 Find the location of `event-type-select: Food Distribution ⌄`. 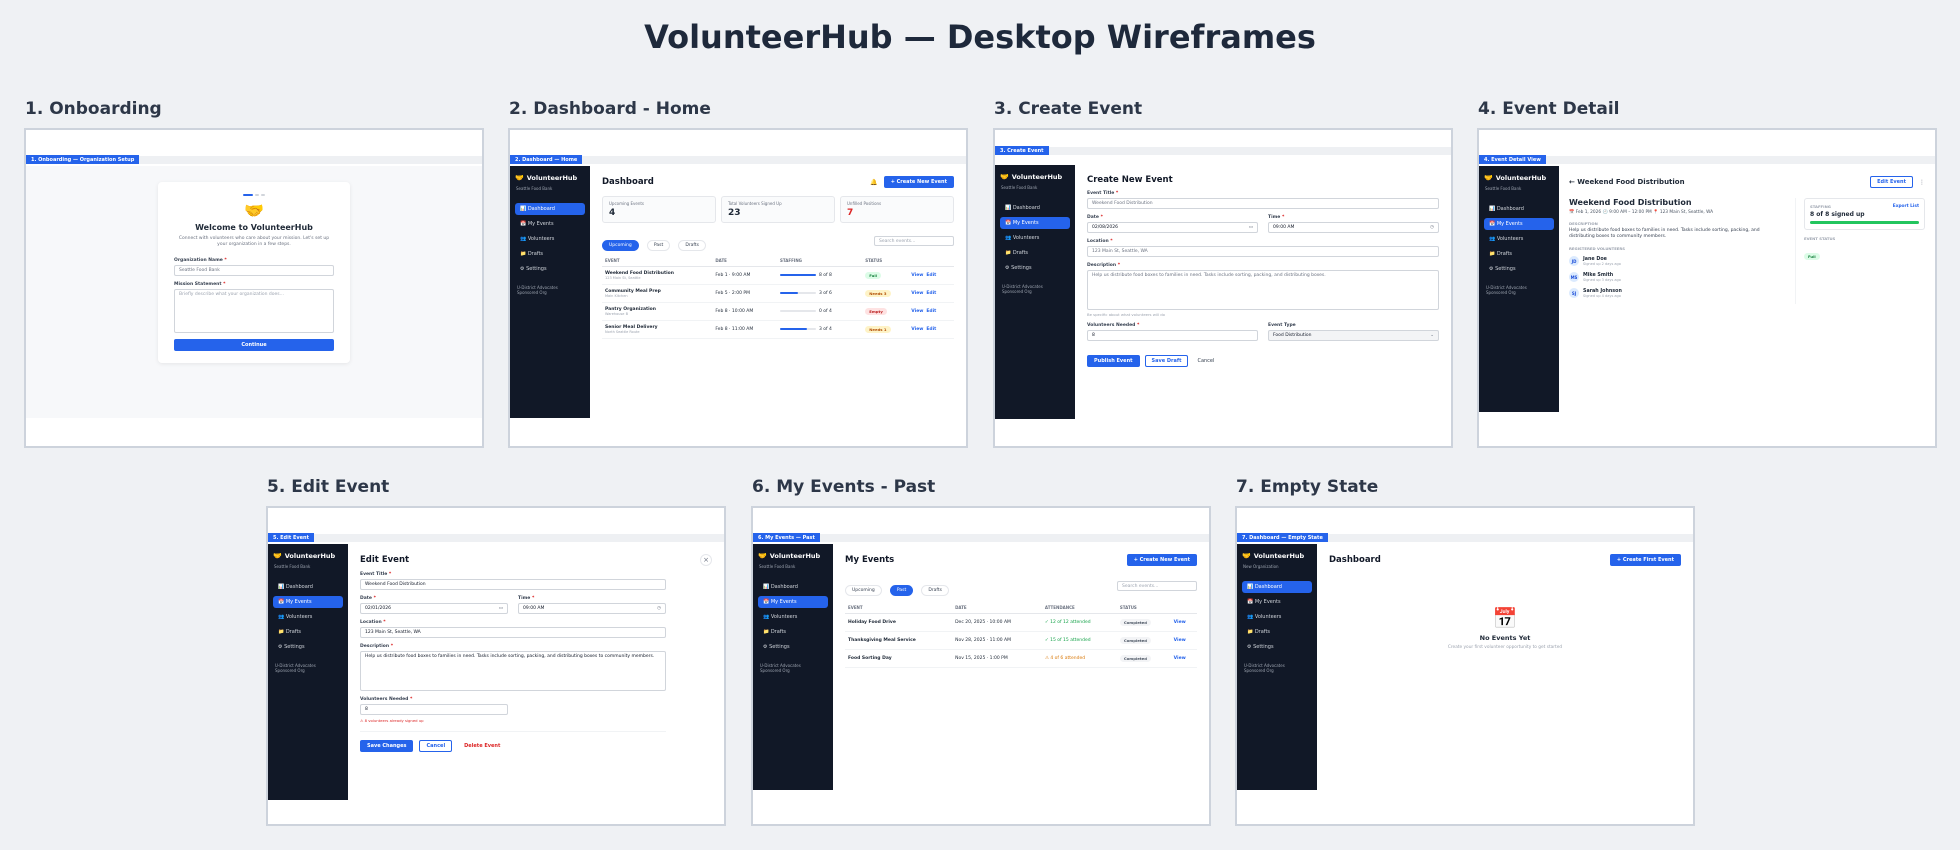

event-type-select: Food Distribution ⌄ is located at coordinates (1353, 335).